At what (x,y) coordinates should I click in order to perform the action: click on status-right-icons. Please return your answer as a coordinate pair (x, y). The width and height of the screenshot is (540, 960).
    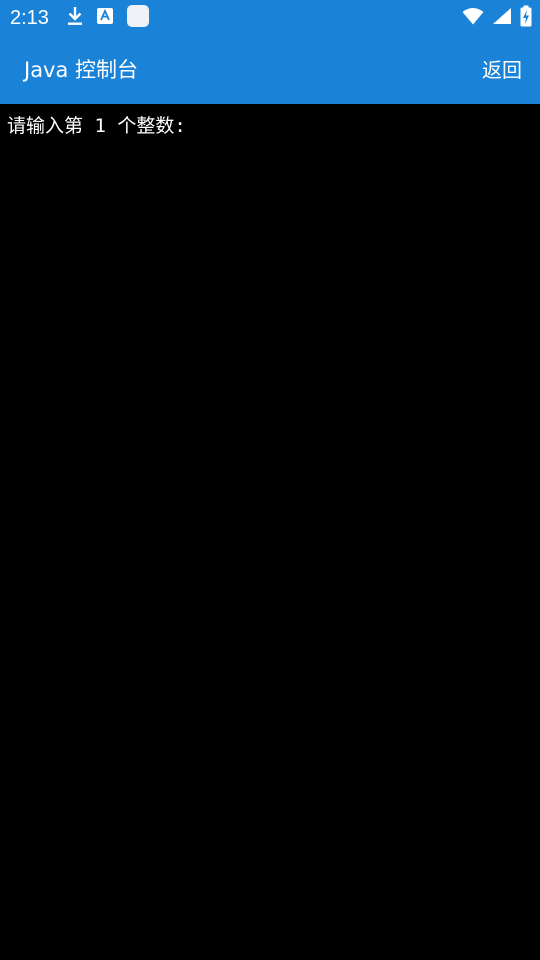
    Looking at the image, I should click on (493, 18).